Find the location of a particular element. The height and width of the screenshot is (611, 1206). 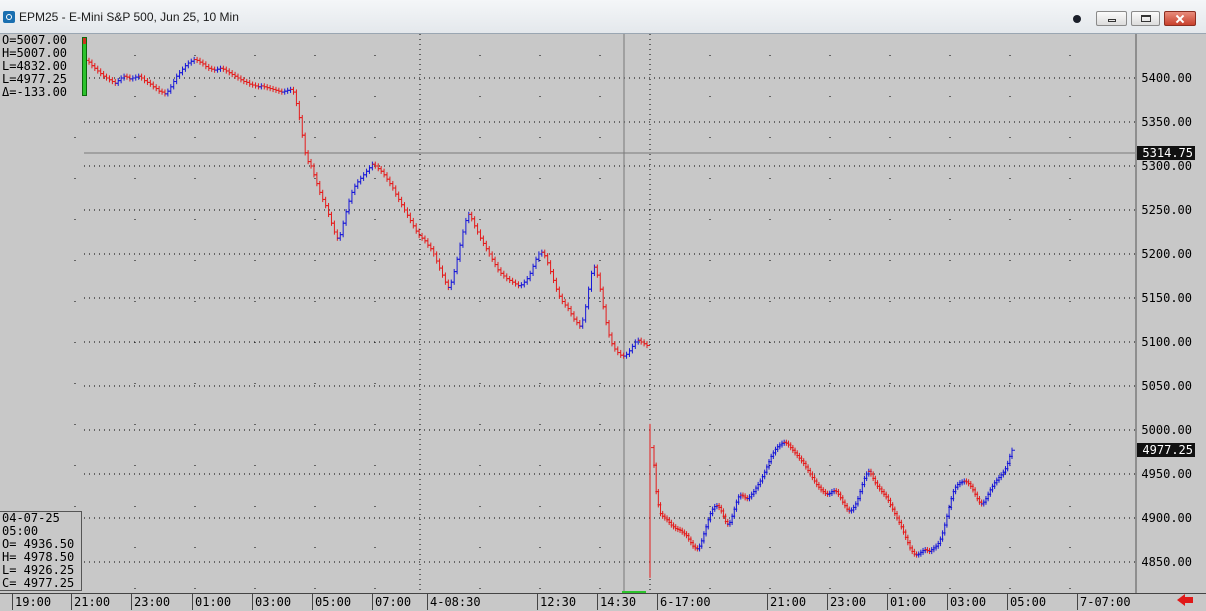

link-dot-icon is located at coordinates (1077, 18).